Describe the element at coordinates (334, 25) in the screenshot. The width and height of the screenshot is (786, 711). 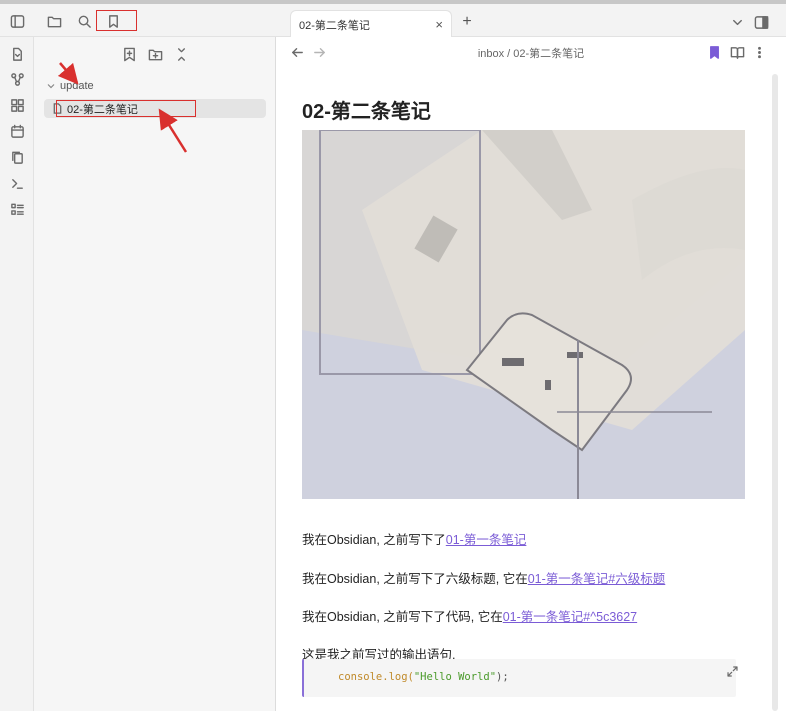
I see `tab-title: 02-第二条笔记` at that location.